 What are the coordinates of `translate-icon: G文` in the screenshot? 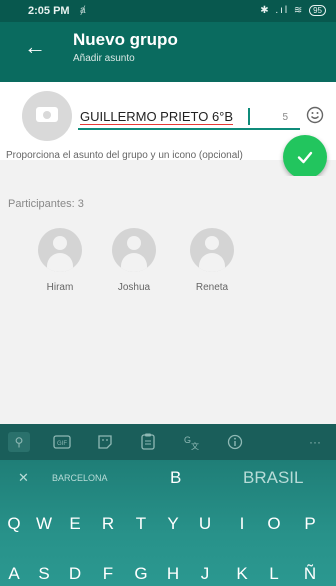 It's located at (191, 442).